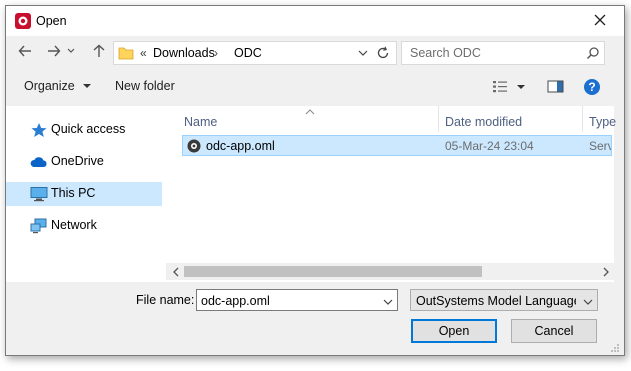  What do you see at coordinates (240, 146) in the screenshot?
I see `file-name: odc-app.oml` at bounding box center [240, 146].